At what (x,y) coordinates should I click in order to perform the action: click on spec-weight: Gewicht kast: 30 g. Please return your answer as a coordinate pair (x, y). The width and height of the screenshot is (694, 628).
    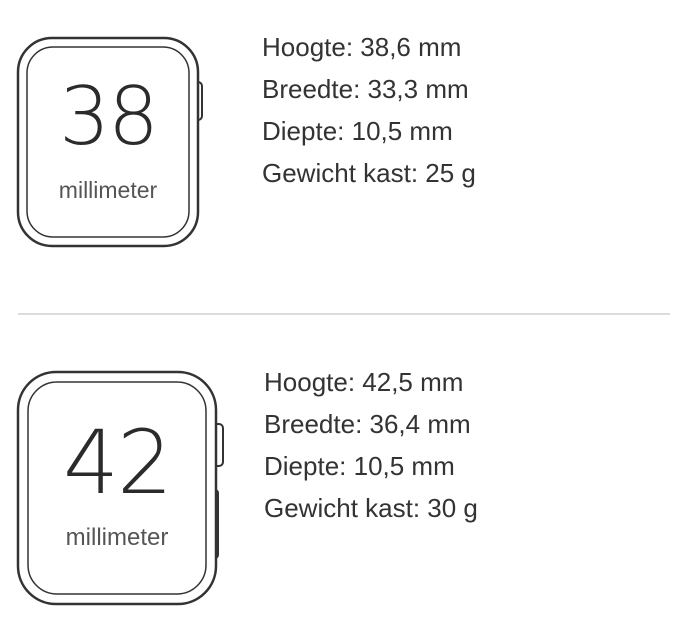
    Looking at the image, I should click on (371, 508).